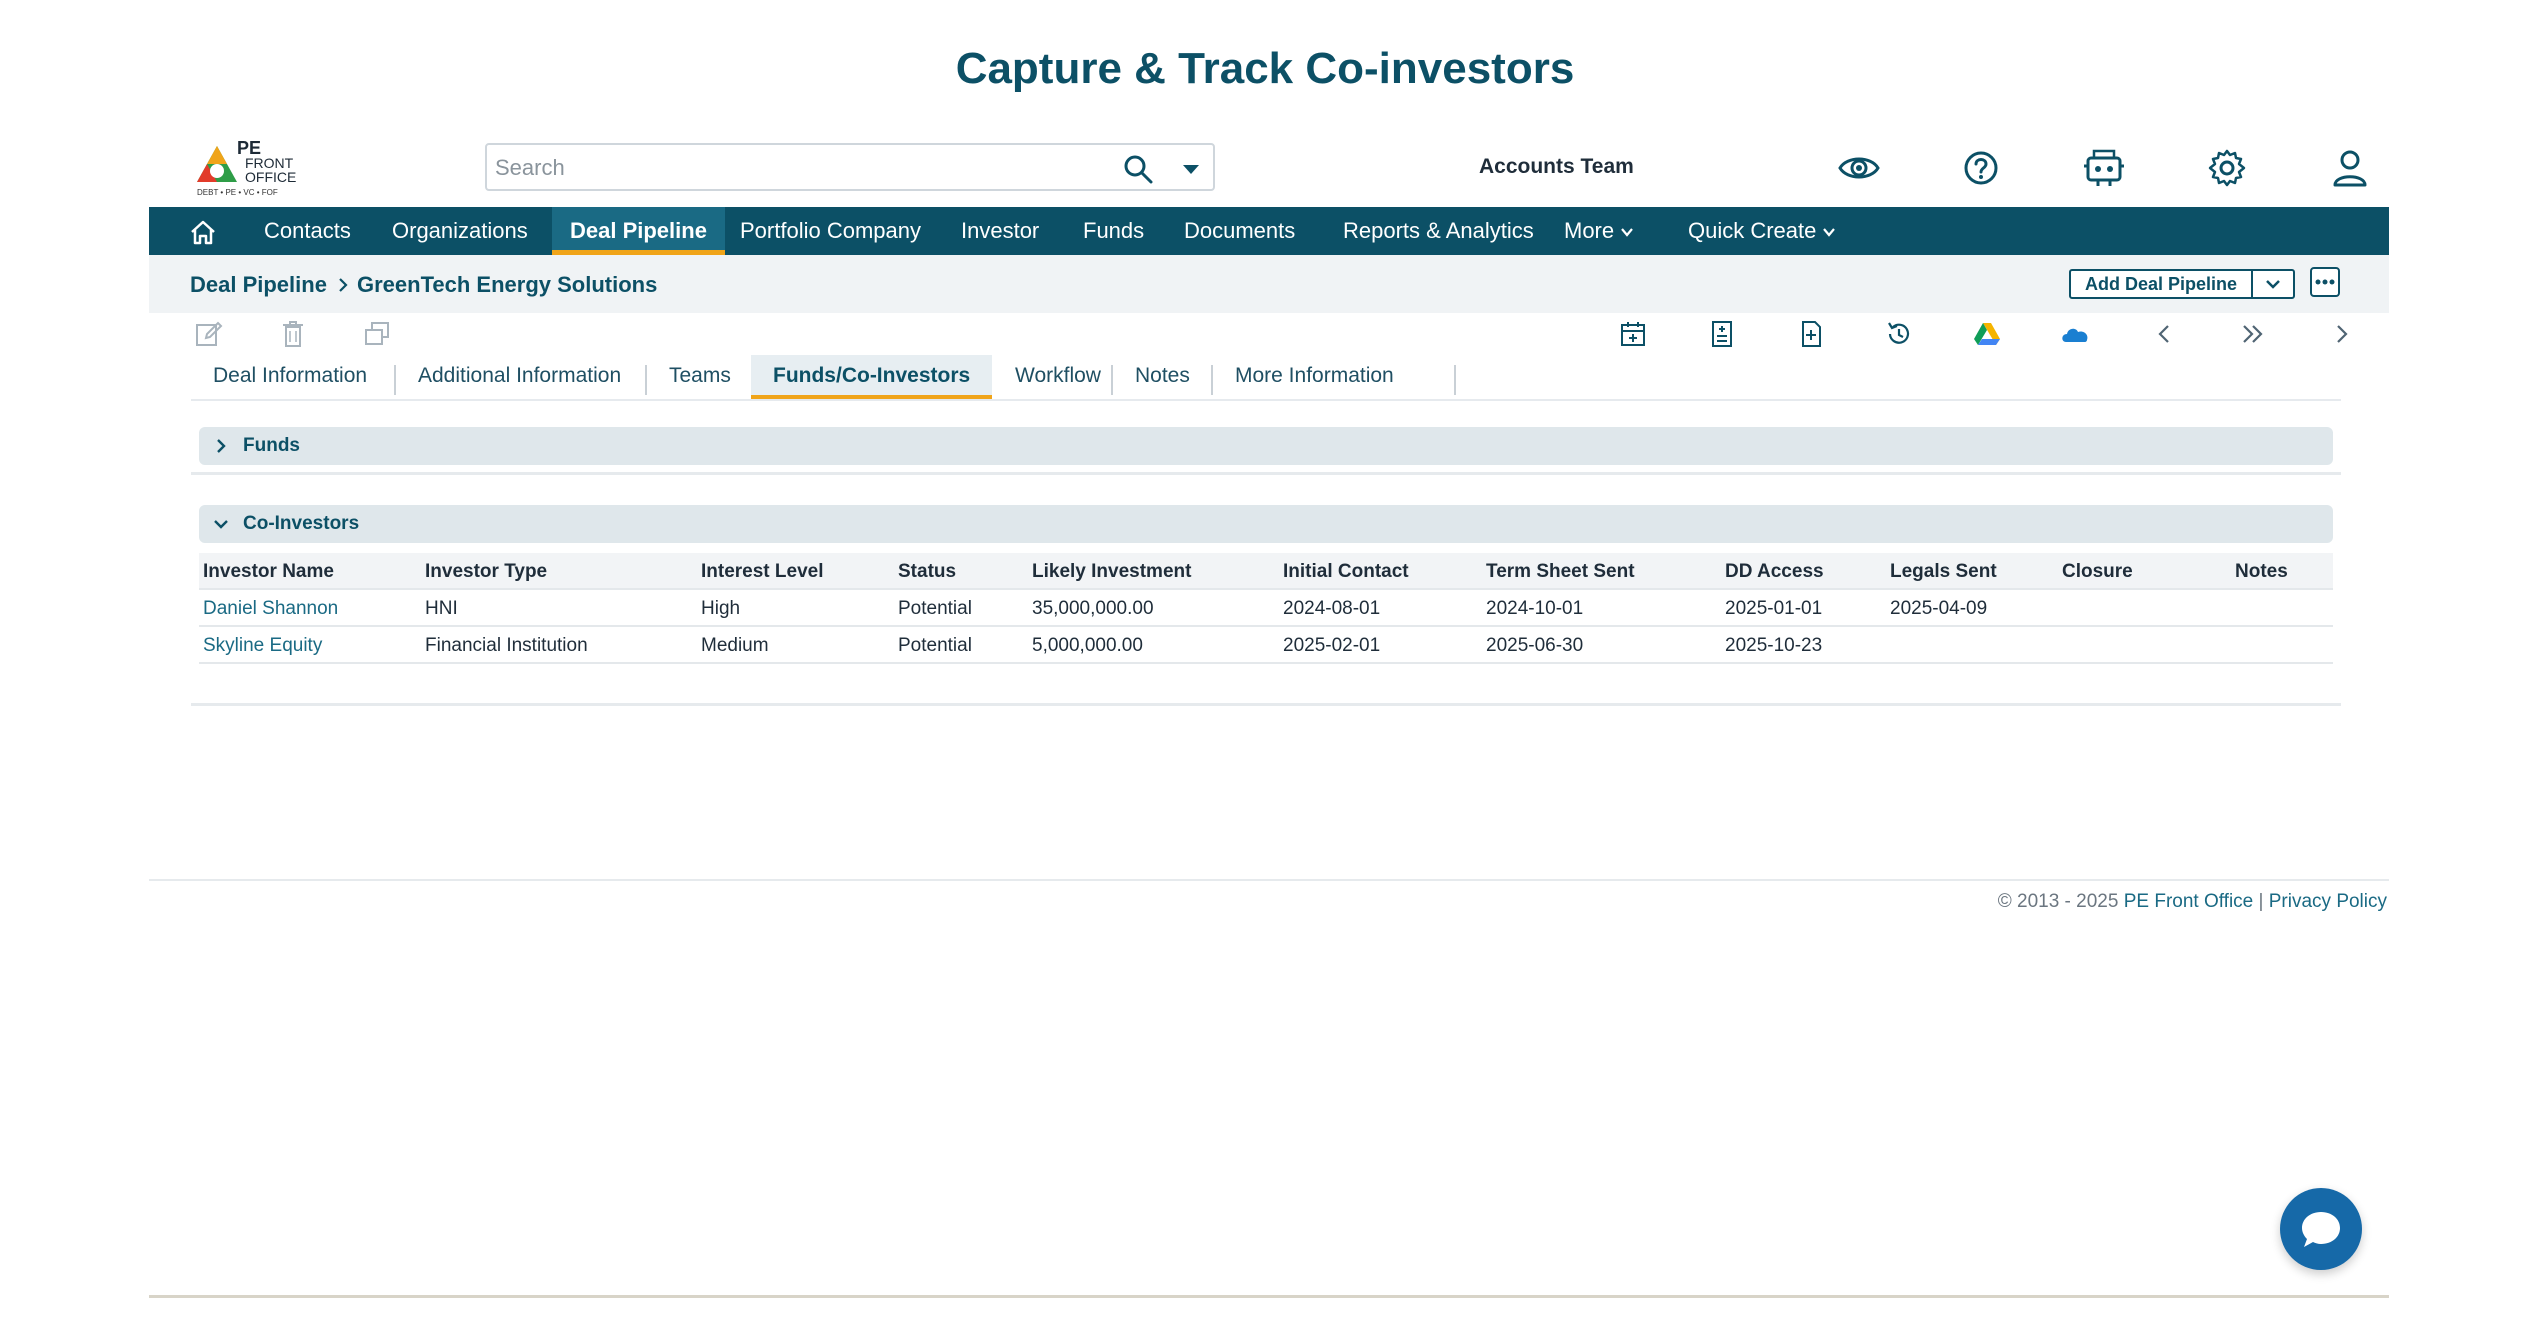  What do you see at coordinates (268, 571) in the screenshot?
I see `column-header: Investor Name` at bounding box center [268, 571].